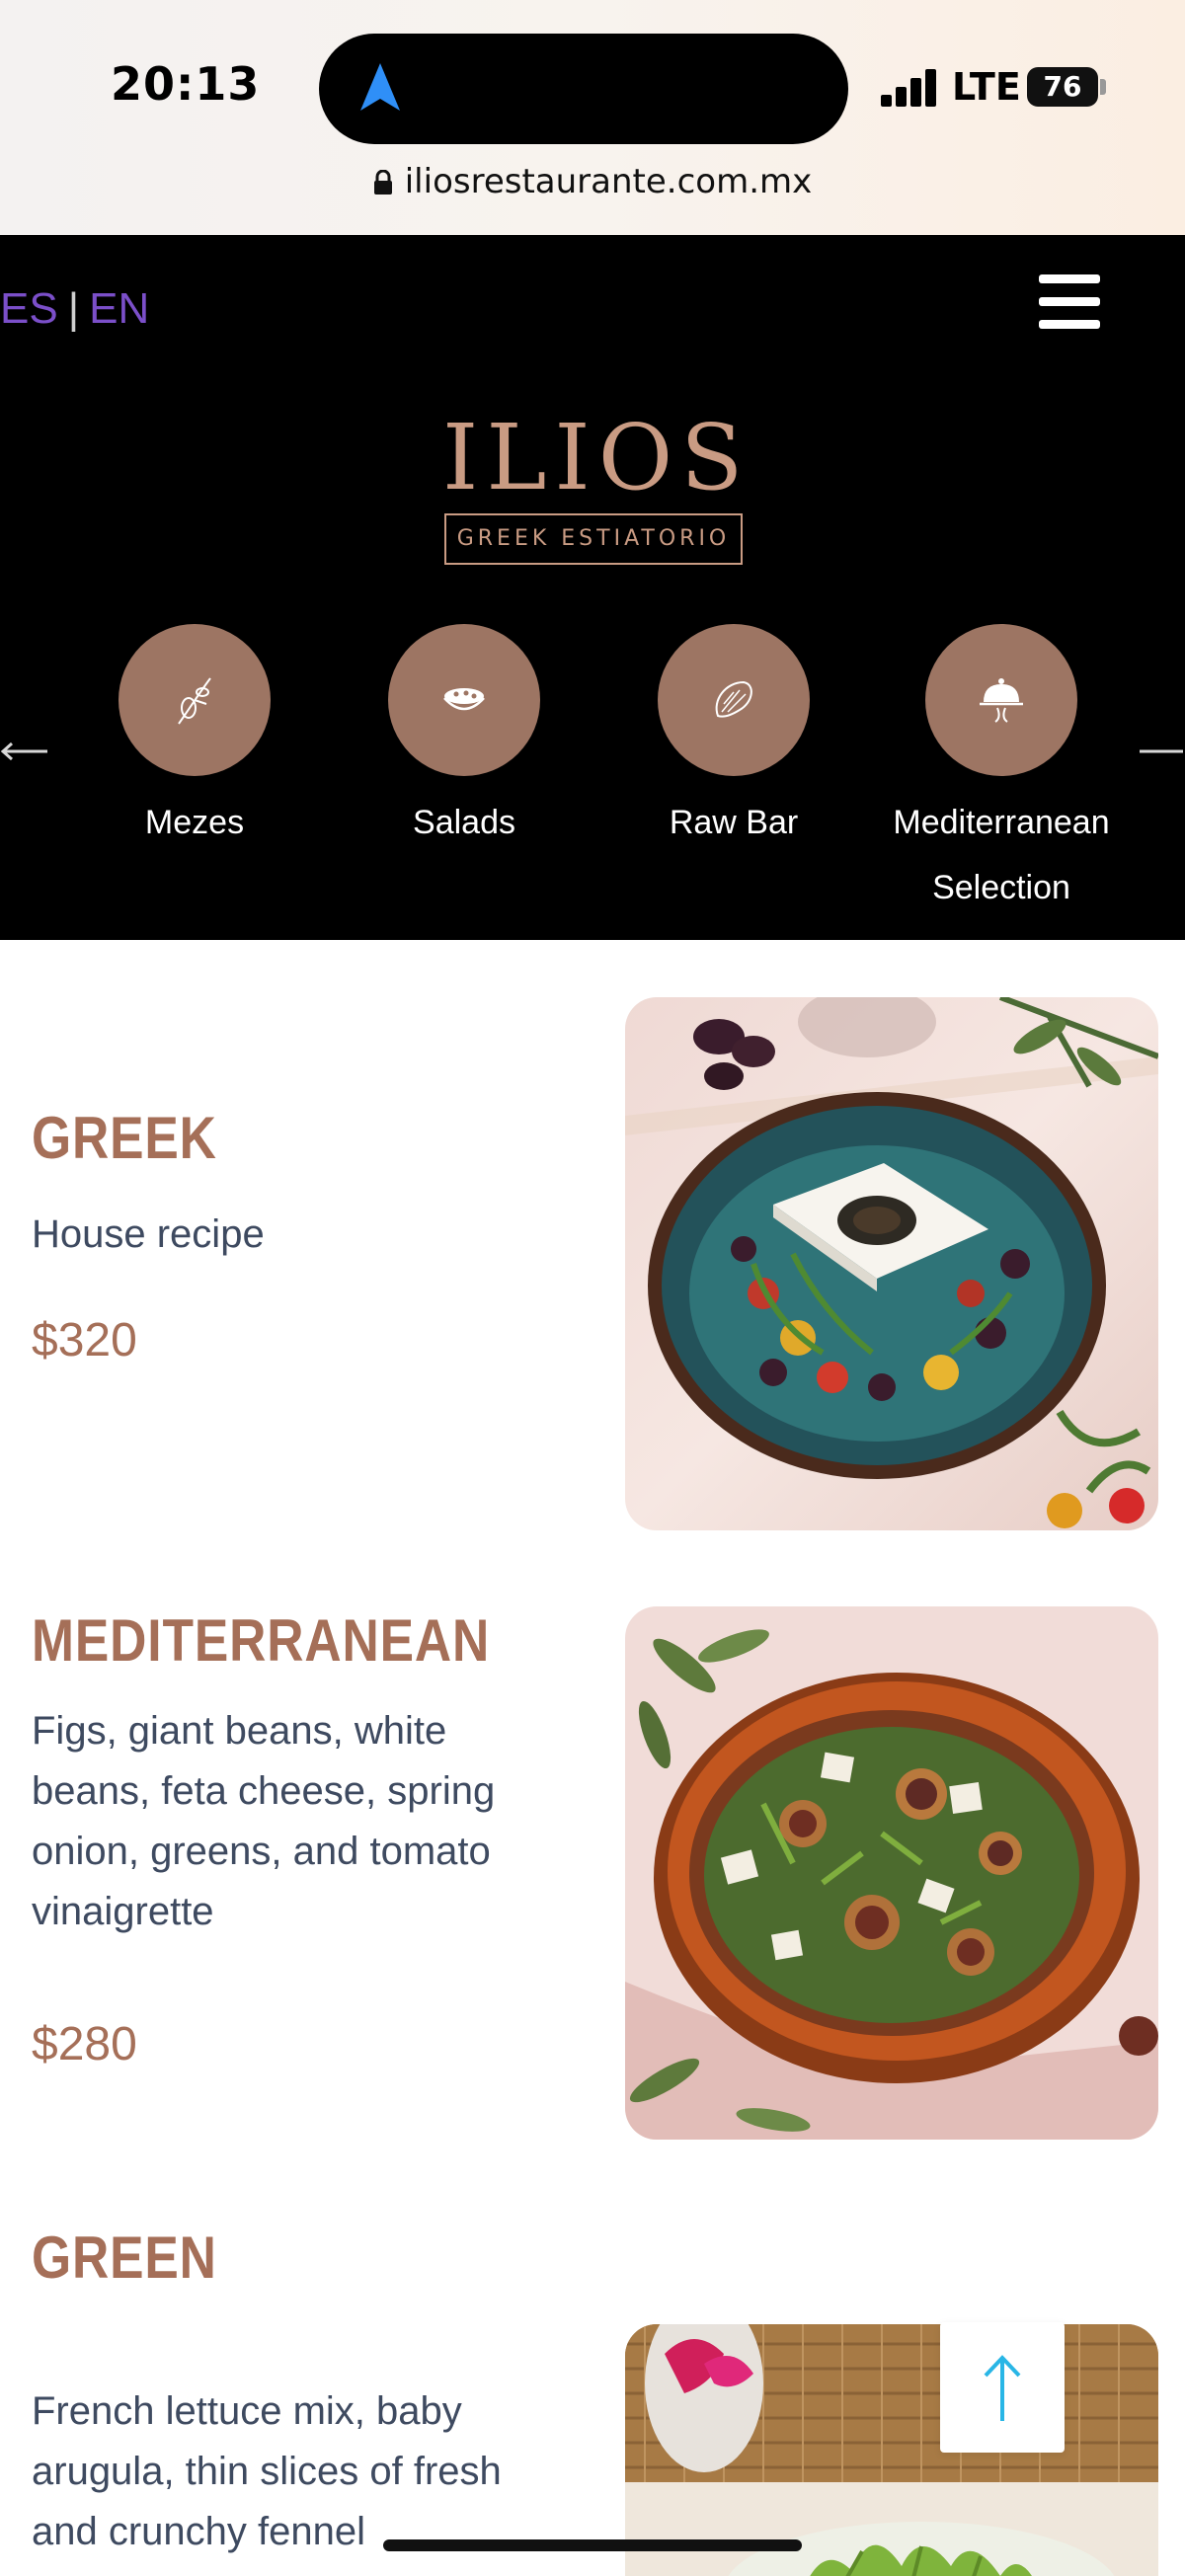 Image resolution: width=1185 pixels, height=2576 pixels. What do you see at coordinates (195, 822) in the screenshot?
I see `category-label: Mezes` at bounding box center [195, 822].